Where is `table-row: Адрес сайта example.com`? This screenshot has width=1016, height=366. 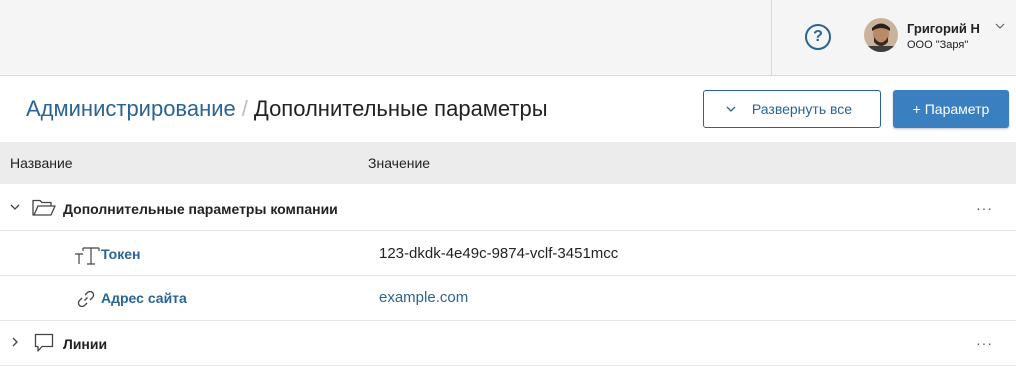
table-row: Адрес сайта example.com is located at coordinates (508, 298).